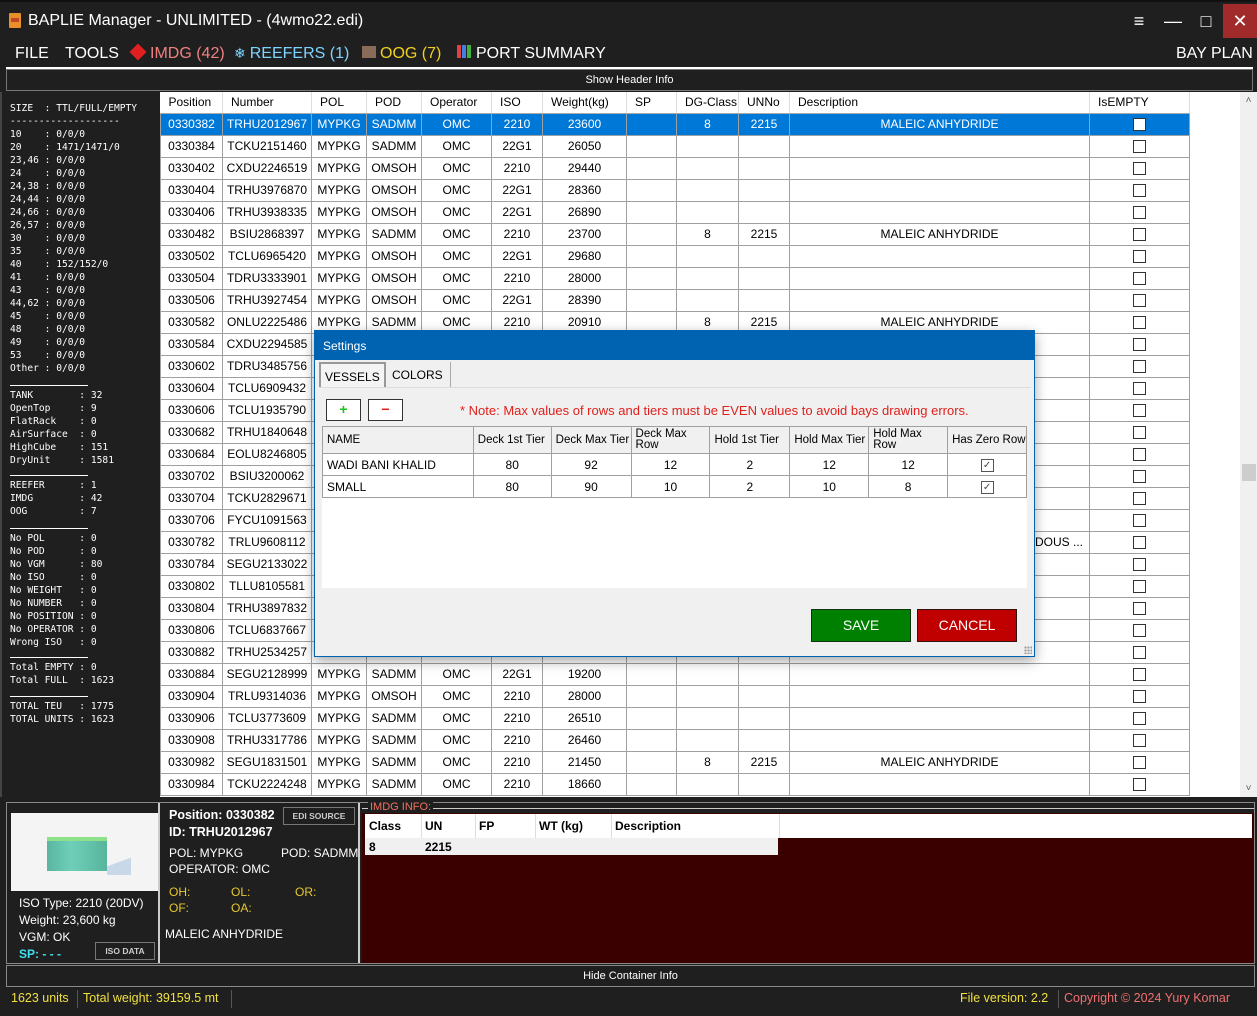 The height and width of the screenshot is (1016, 1257). What do you see at coordinates (267, 300) in the screenshot?
I see `cell-number: TRHU3927454` at bounding box center [267, 300].